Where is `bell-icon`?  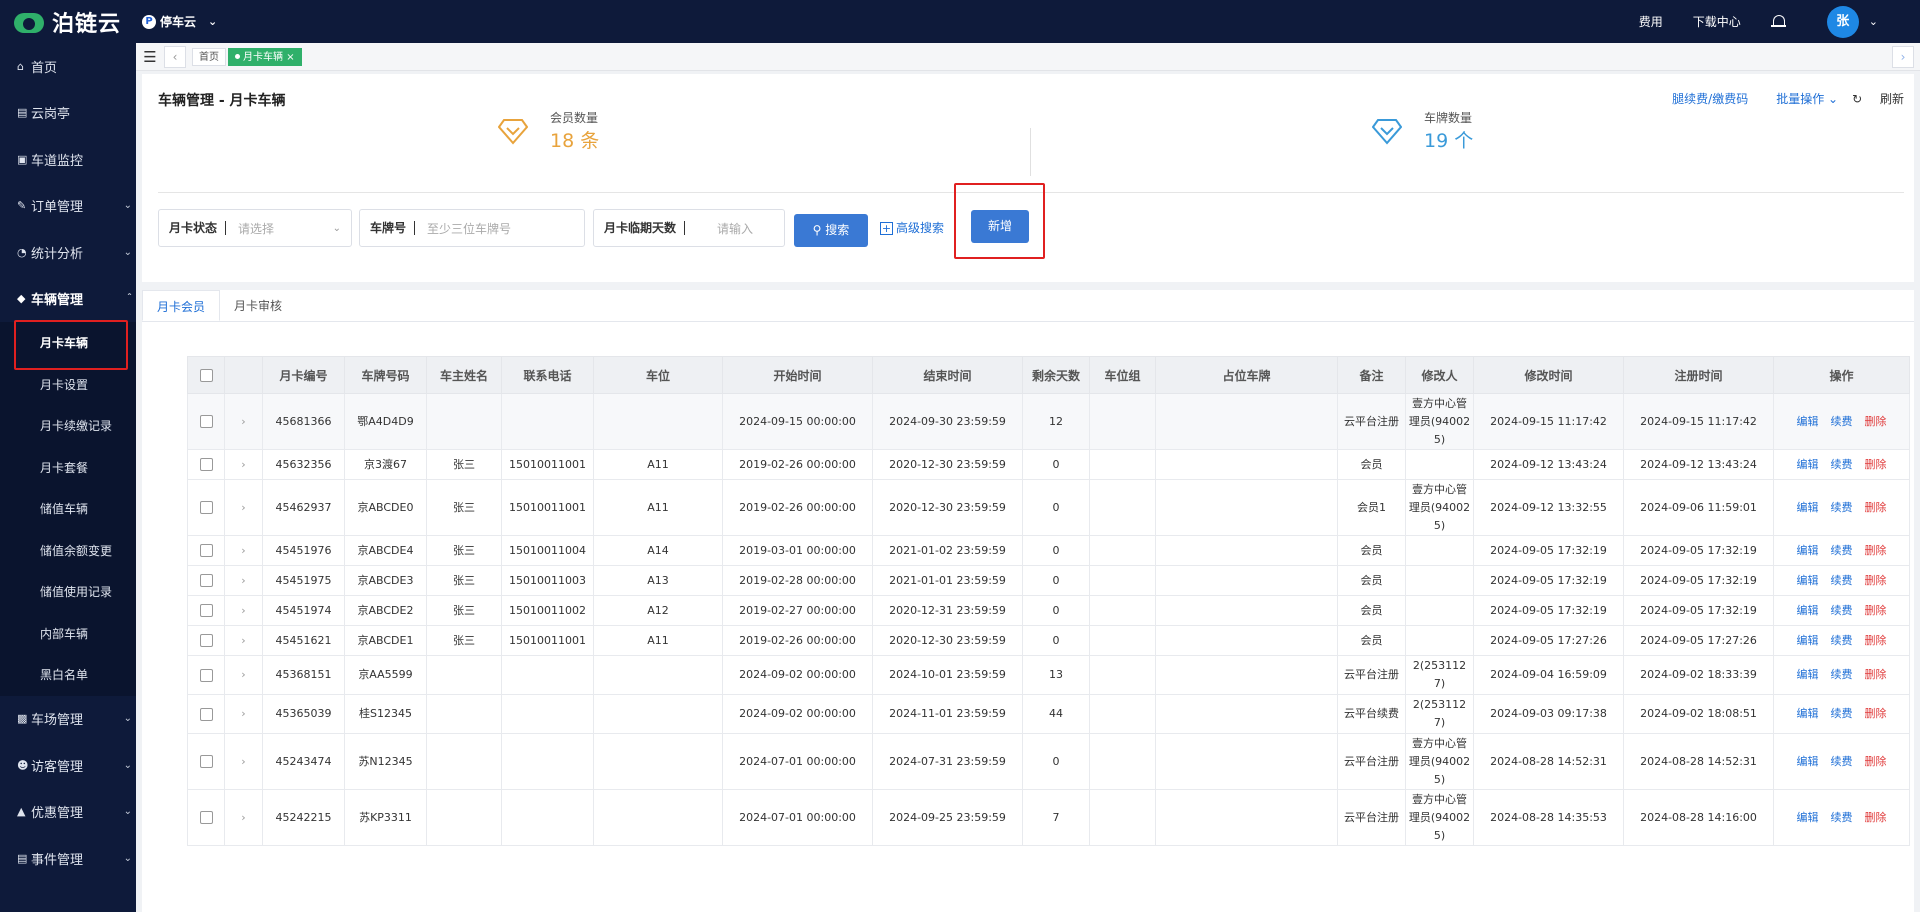 bell-icon is located at coordinates (1778, 22).